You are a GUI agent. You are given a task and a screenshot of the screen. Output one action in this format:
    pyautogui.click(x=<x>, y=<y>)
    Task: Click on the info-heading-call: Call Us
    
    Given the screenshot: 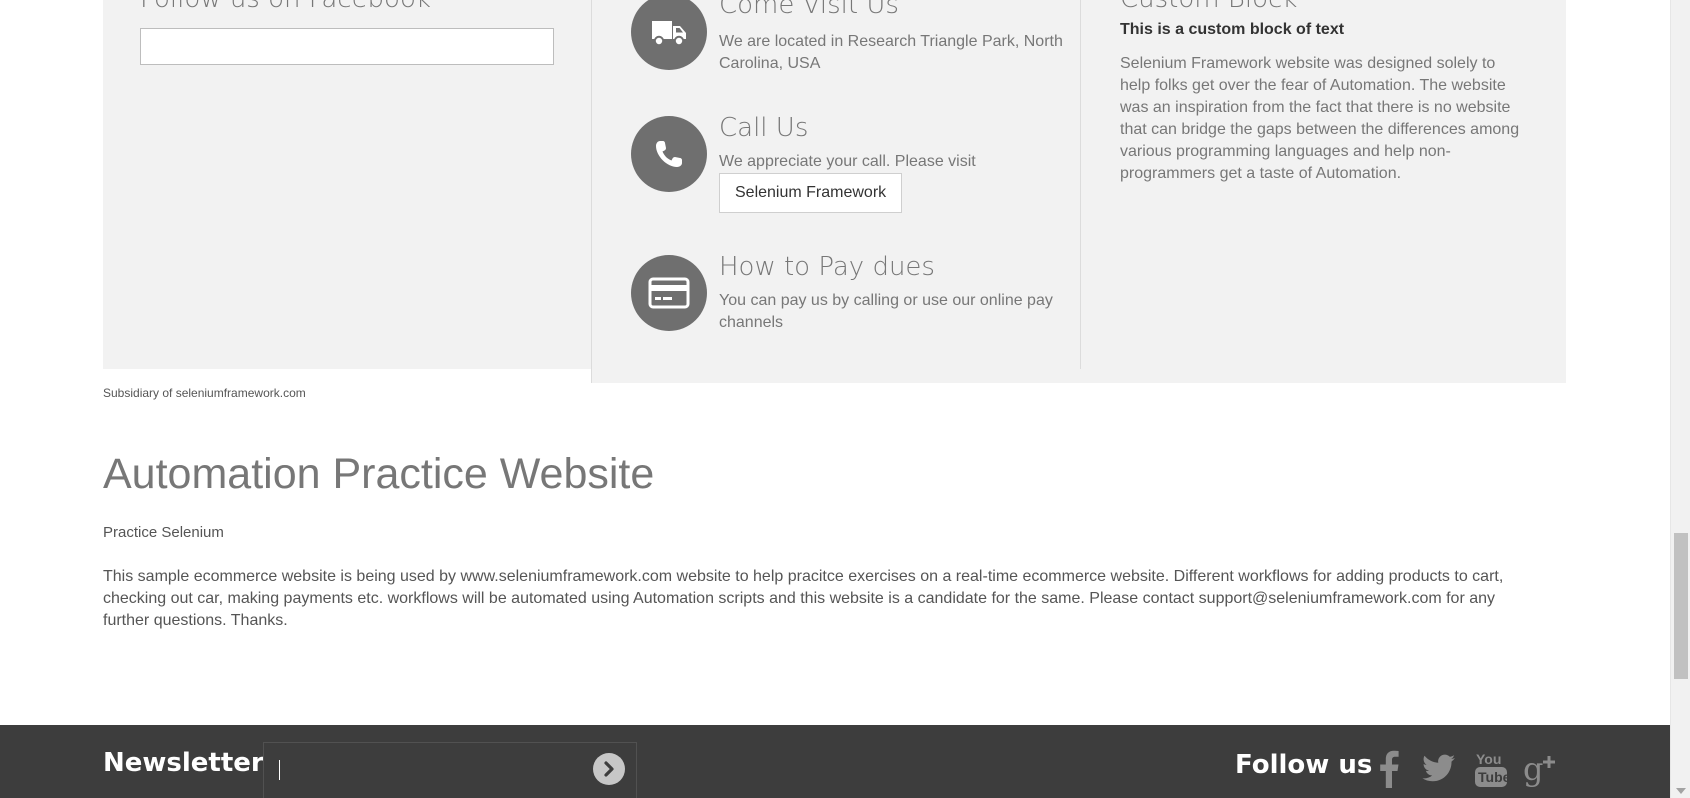 What is the action you would take?
    pyautogui.click(x=764, y=128)
    